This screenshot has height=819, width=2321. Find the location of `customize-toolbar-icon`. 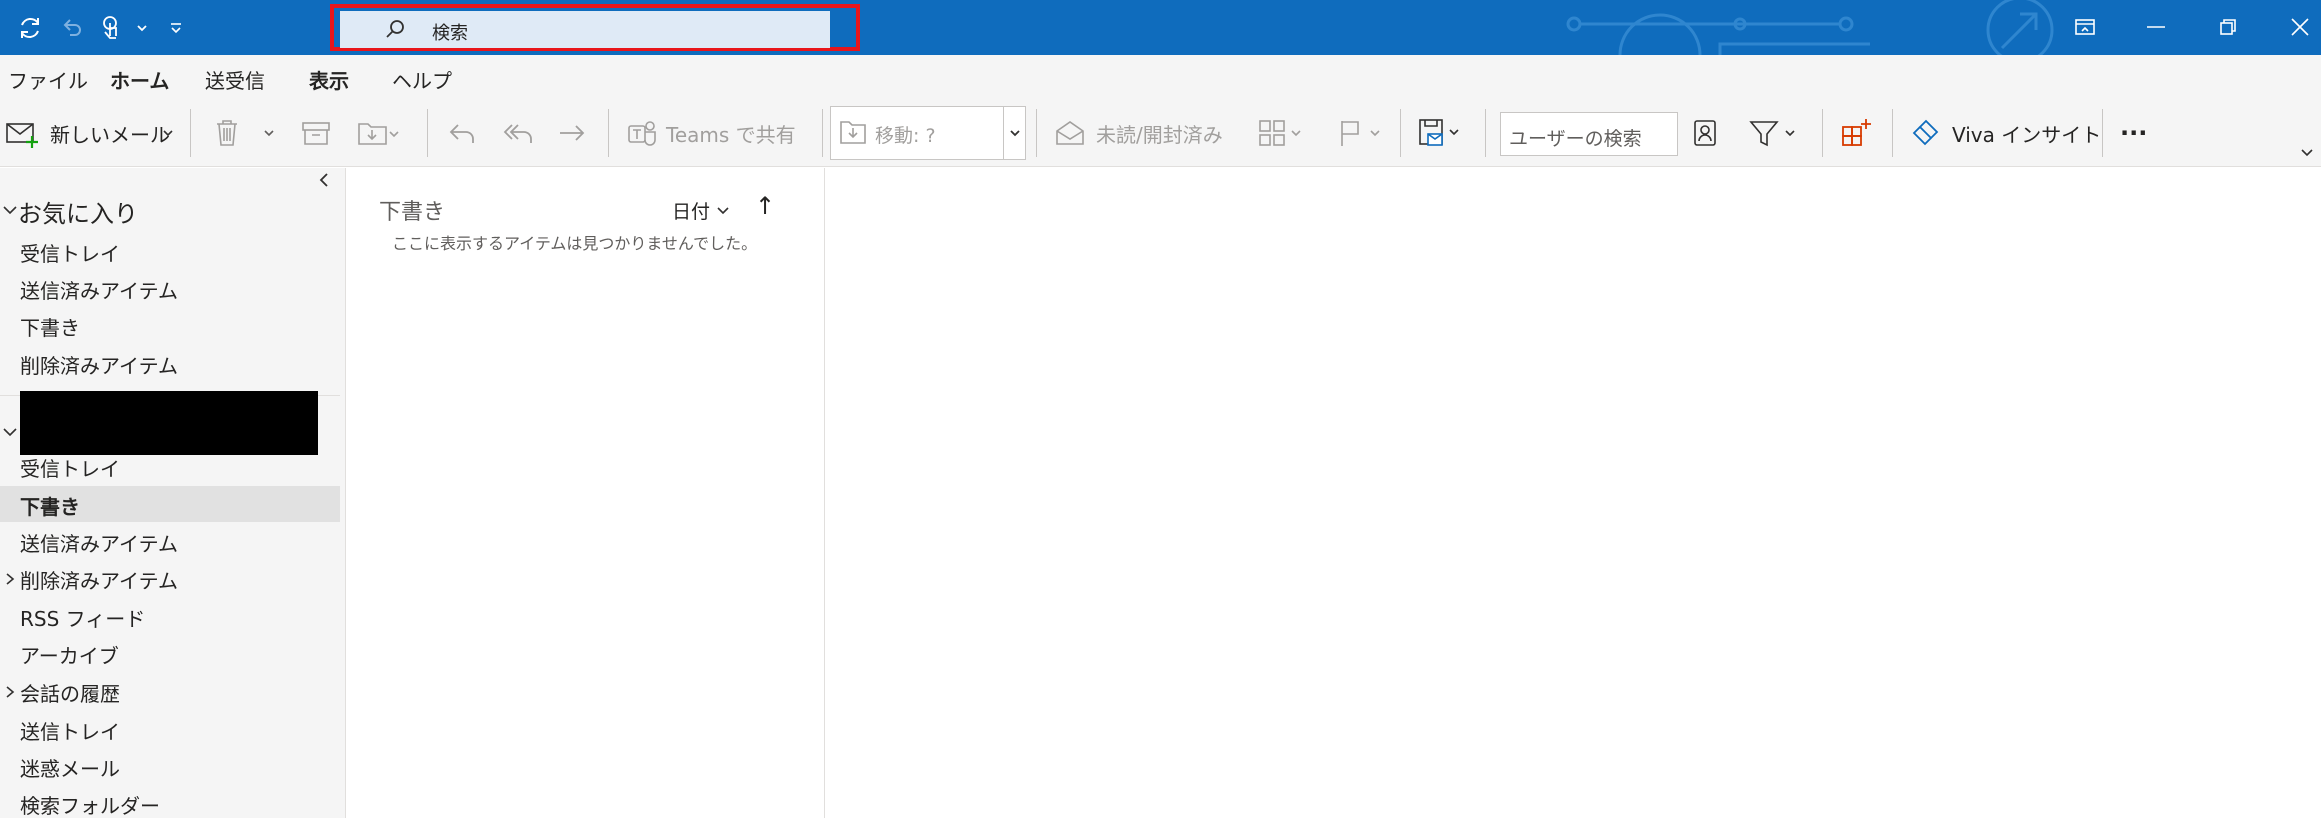

customize-toolbar-icon is located at coordinates (176, 28).